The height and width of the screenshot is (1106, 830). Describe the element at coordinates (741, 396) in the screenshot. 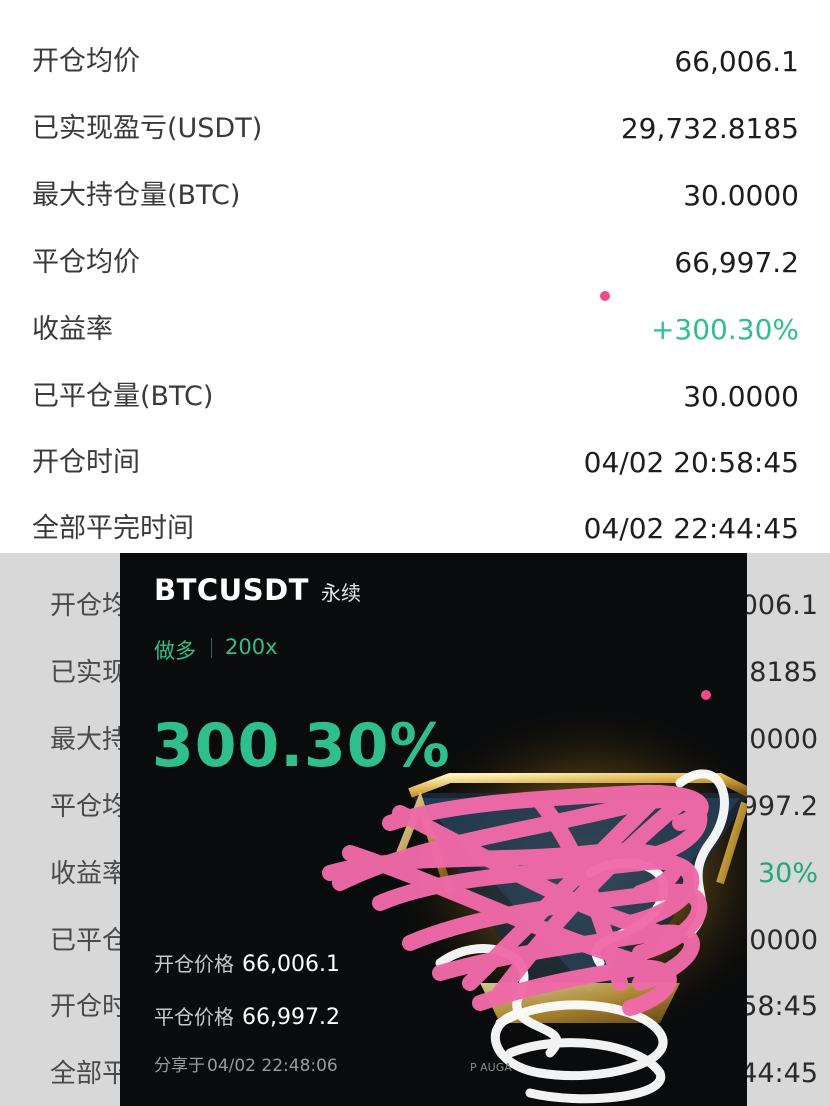

I see `closed-amount-value: 30.0000` at that location.